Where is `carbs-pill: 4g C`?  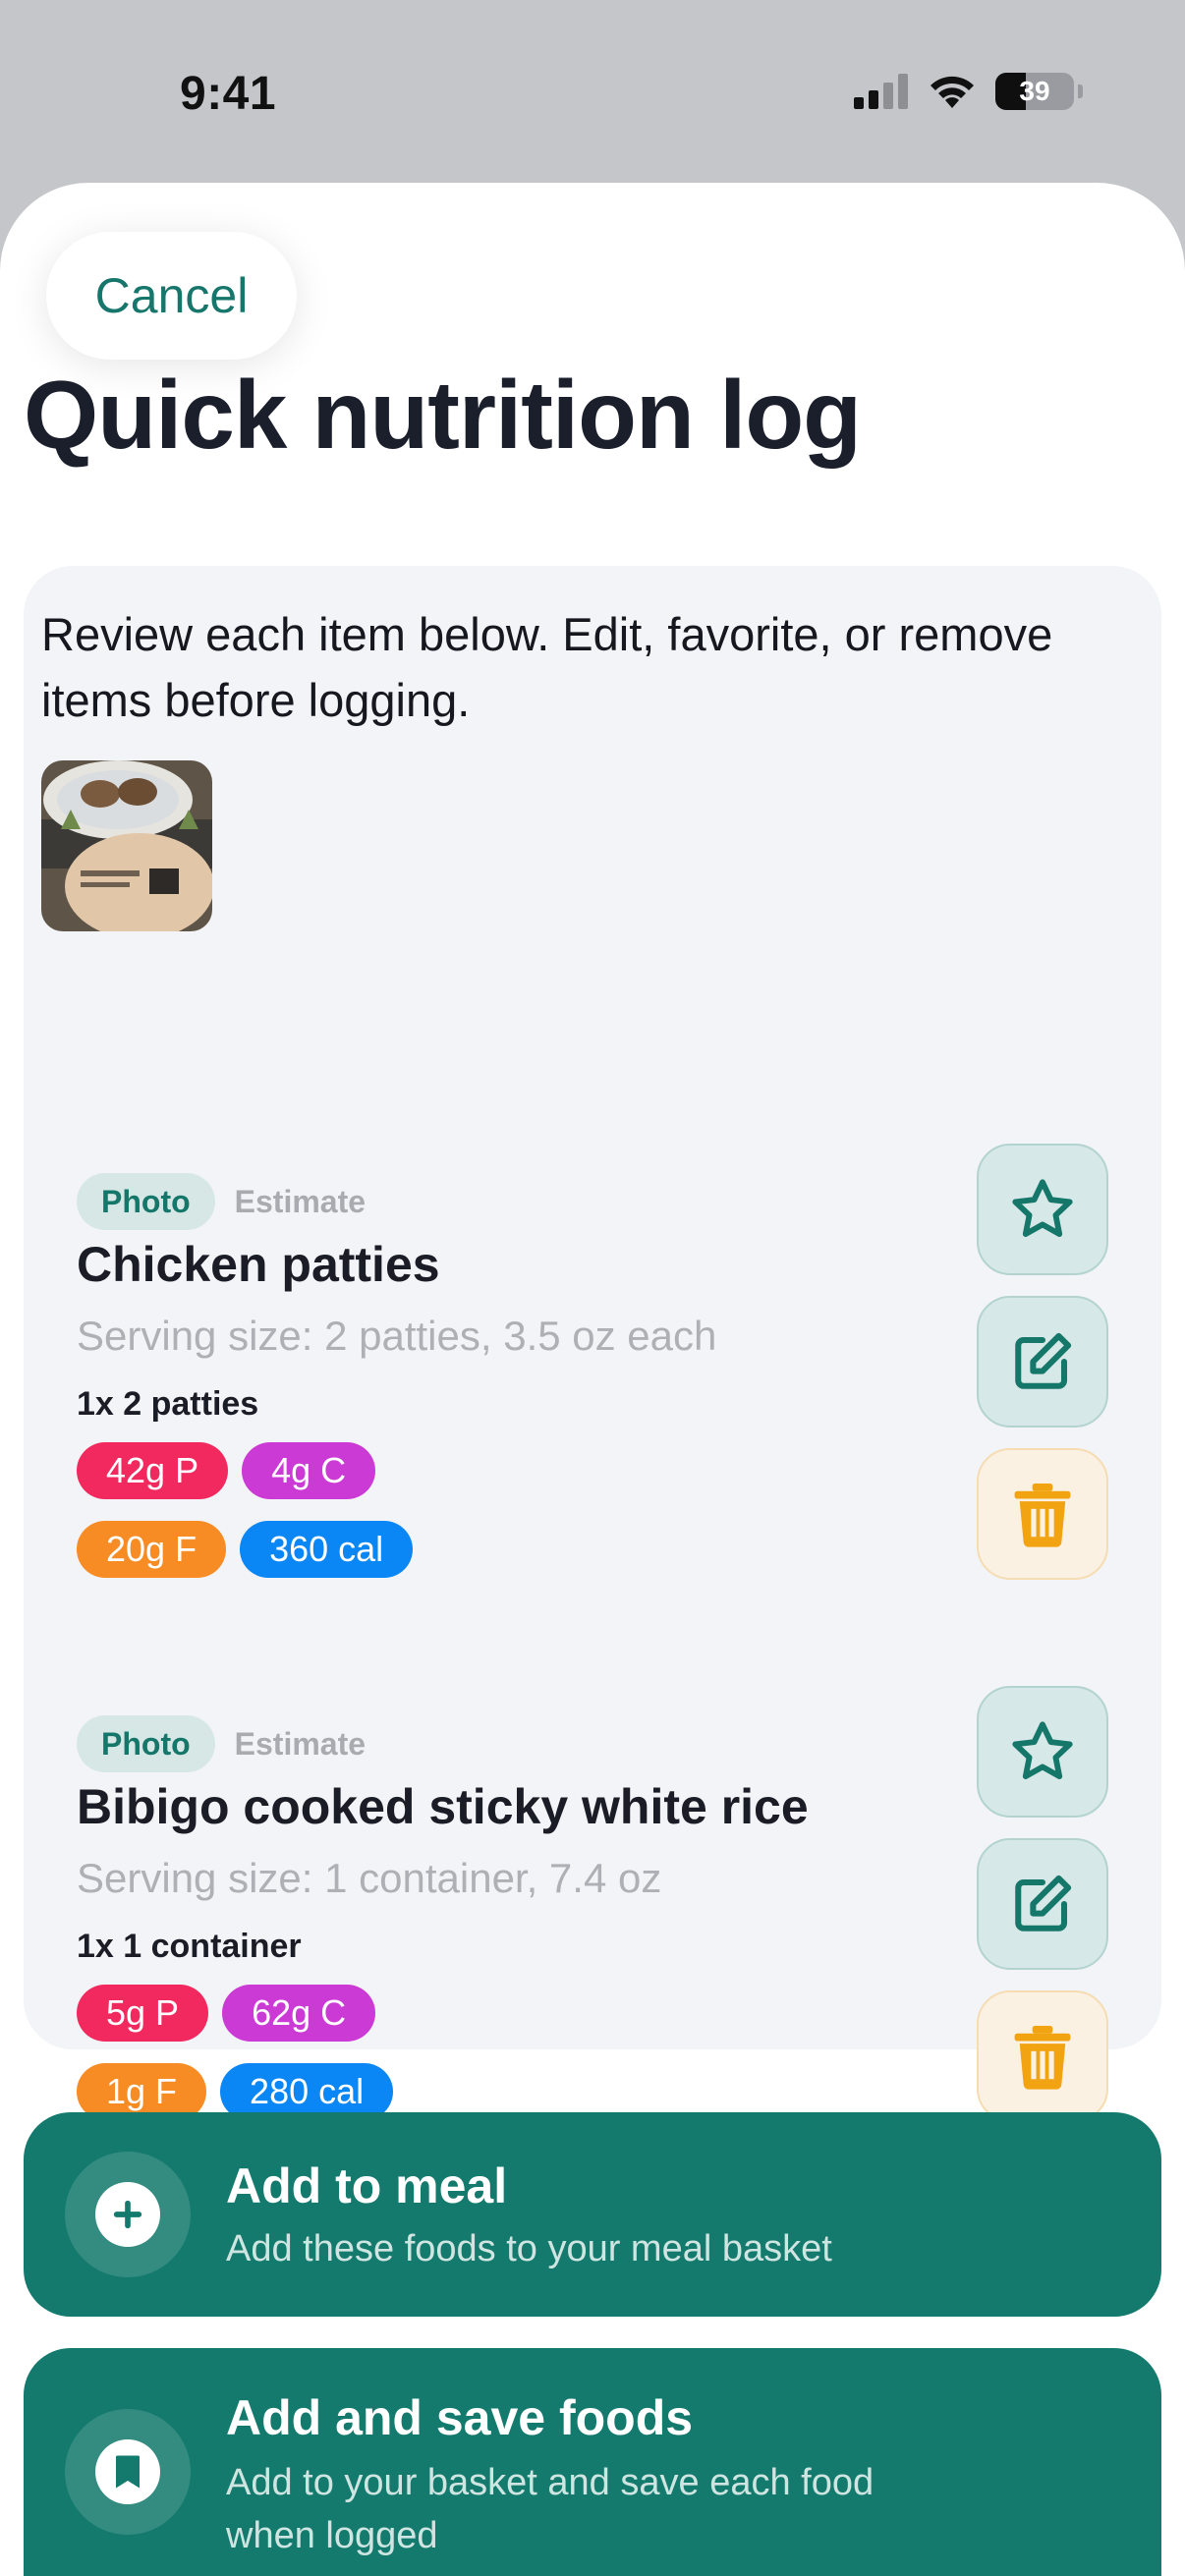 carbs-pill: 4g C is located at coordinates (309, 1470).